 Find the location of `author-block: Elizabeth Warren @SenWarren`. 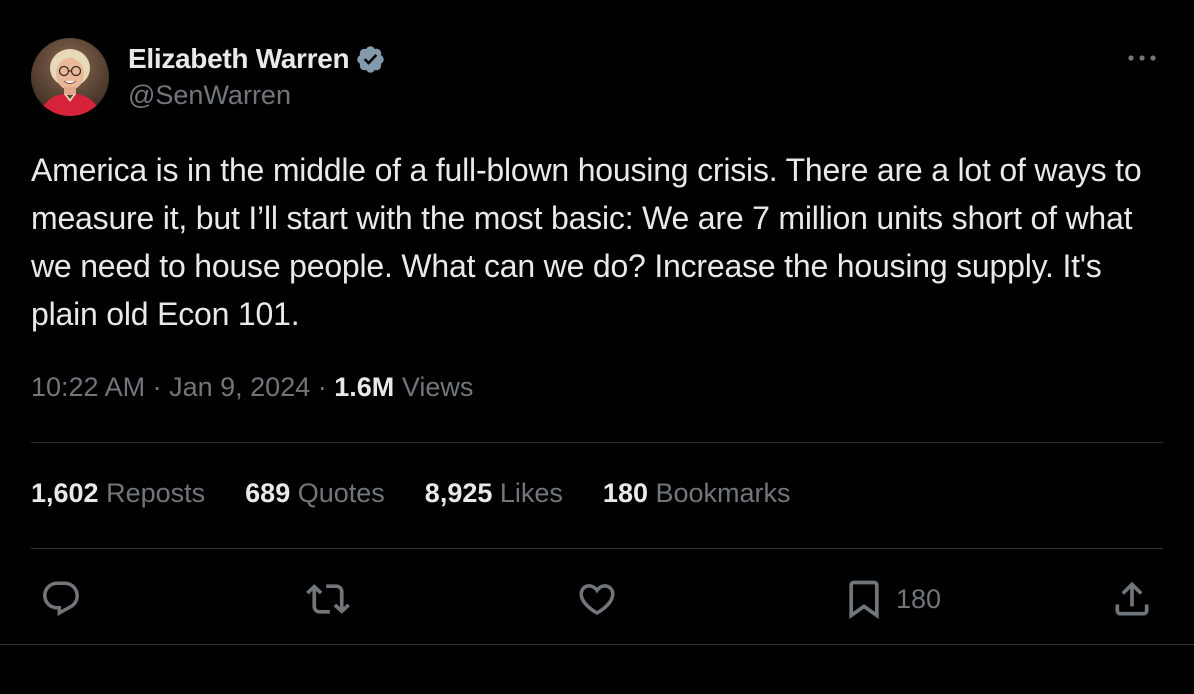

author-block: Elizabeth Warren @SenWarren is located at coordinates (257, 75).